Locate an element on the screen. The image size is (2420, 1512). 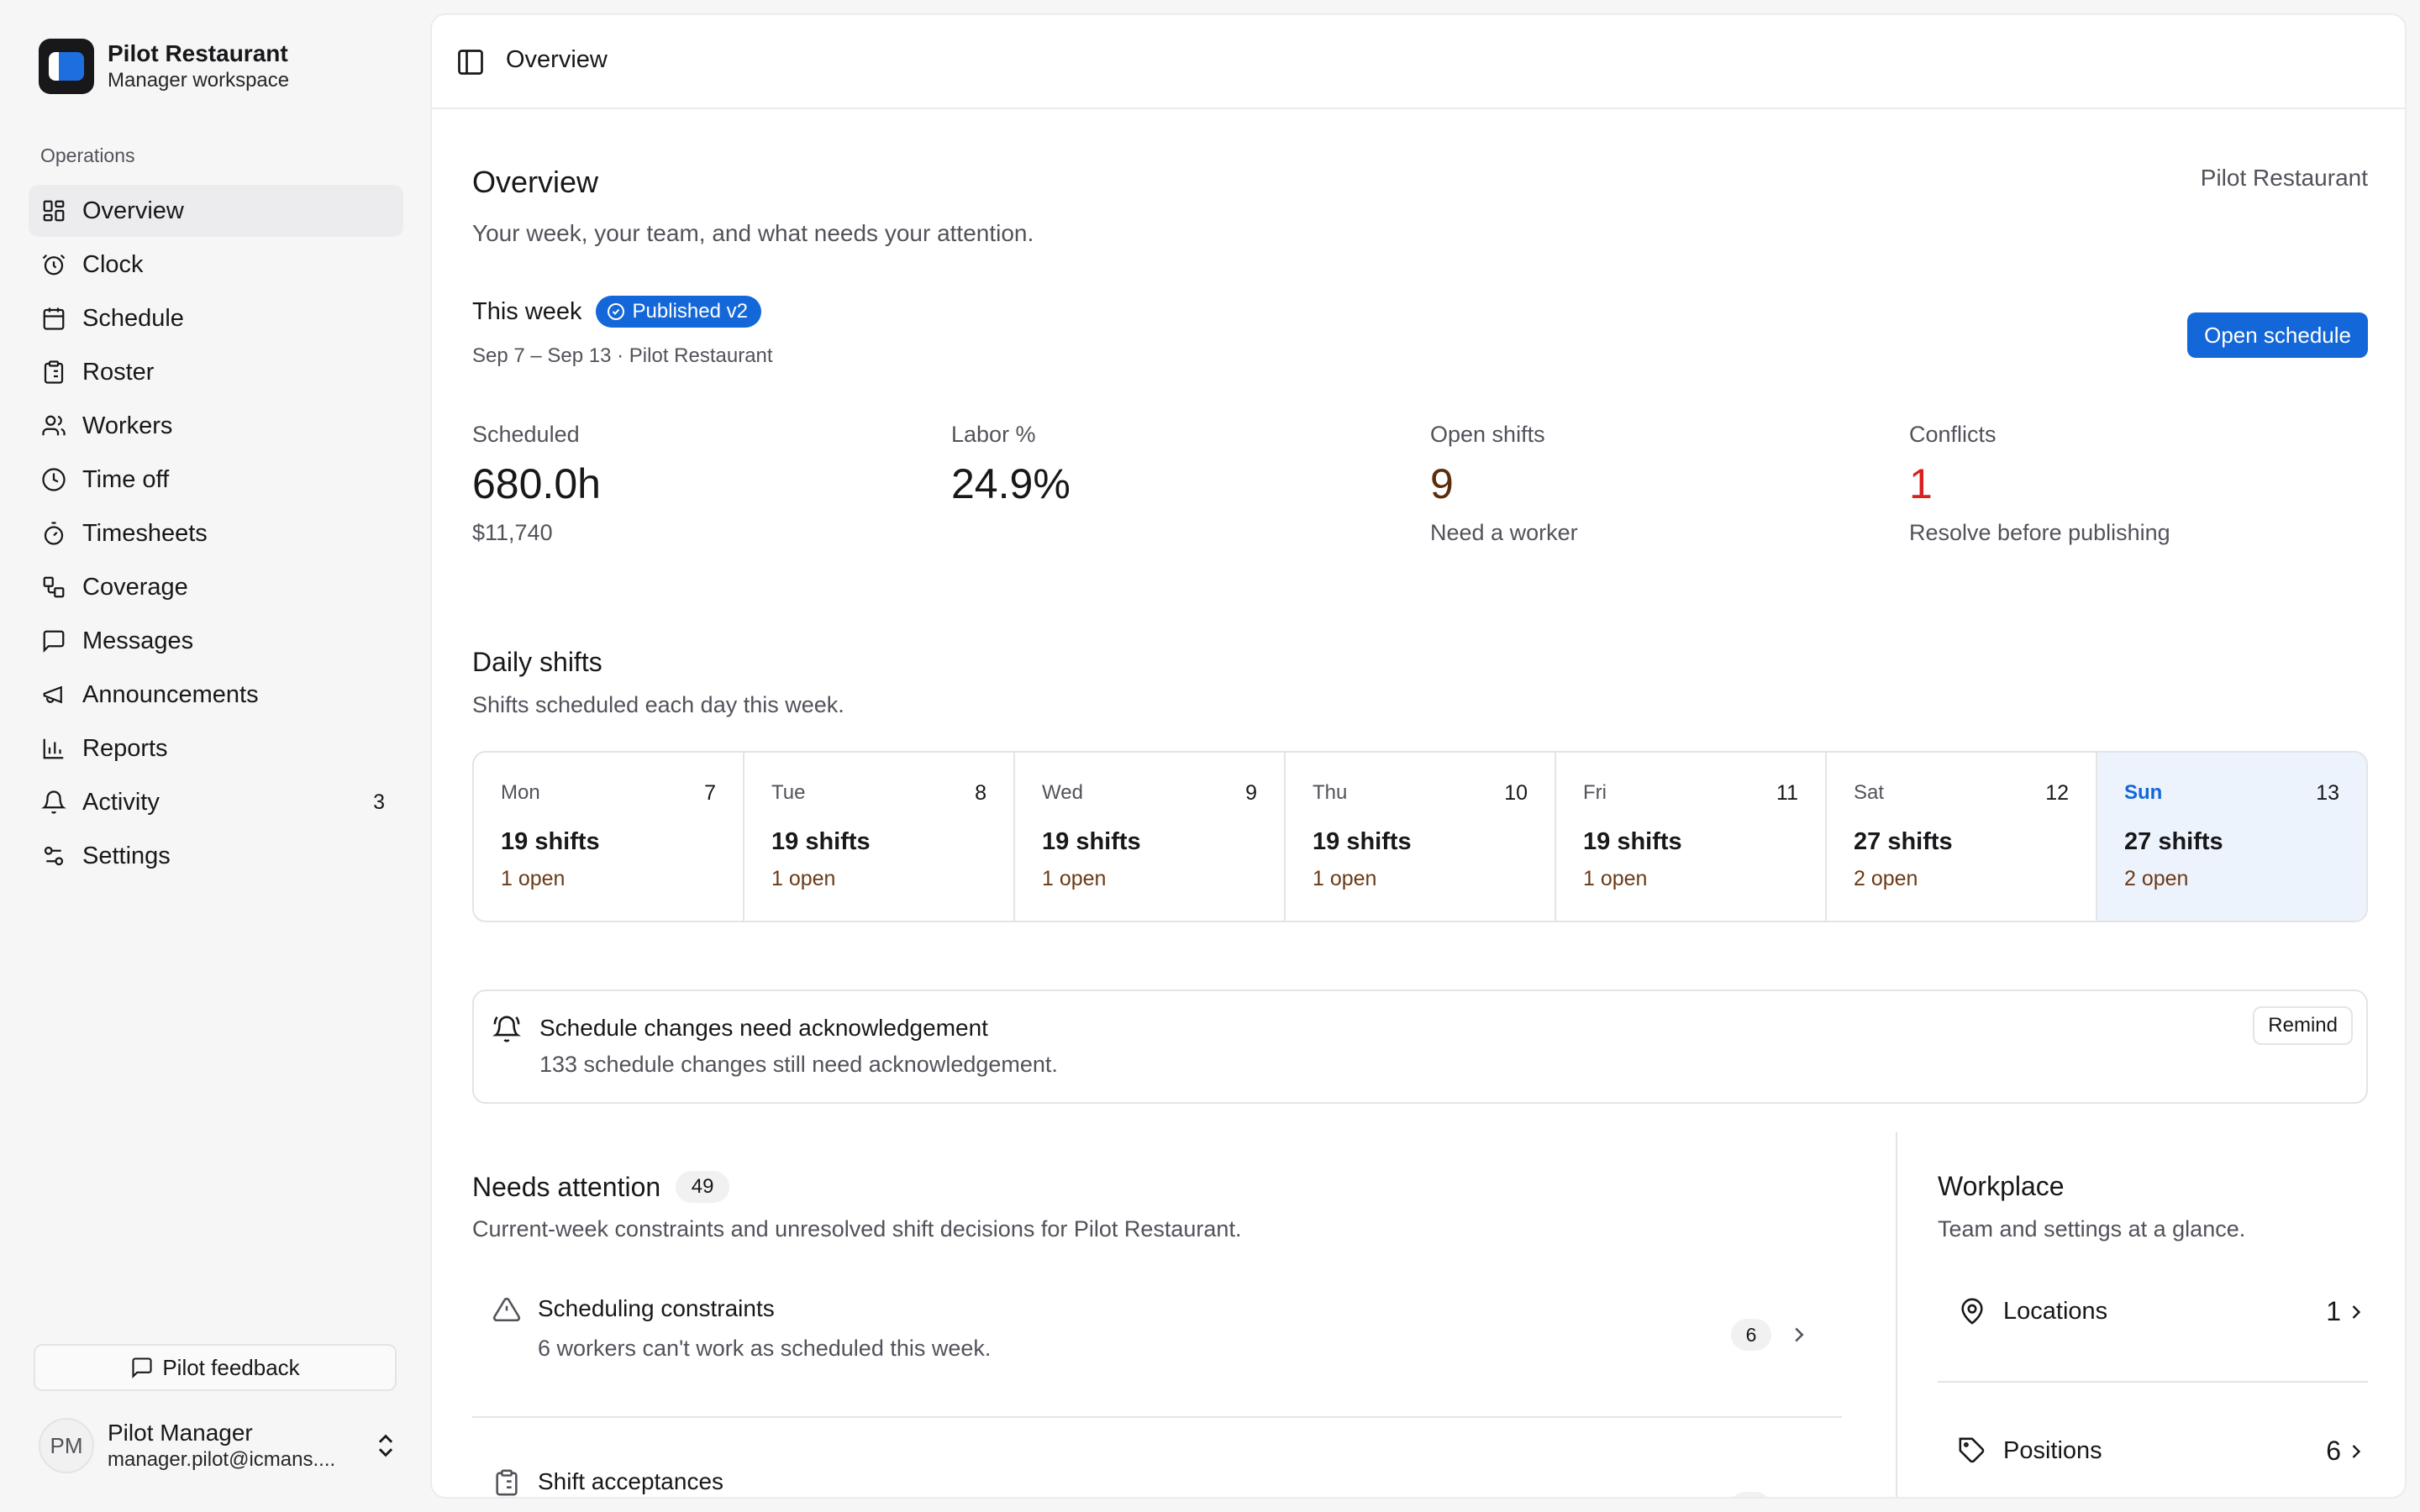
day-card-mon: Mon 7 19 shifts 1 open is located at coordinates (609, 837).